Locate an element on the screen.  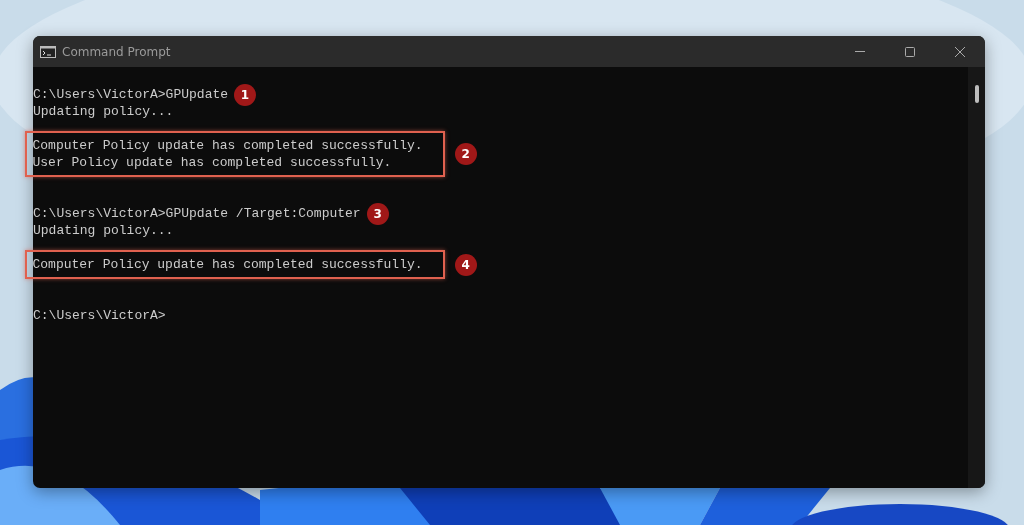
maximize-icon is located at coordinates (910, 51).